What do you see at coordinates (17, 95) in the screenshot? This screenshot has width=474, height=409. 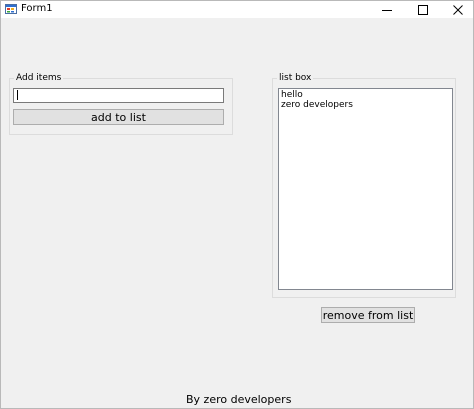 I see `text-caret` at bounding box center [17, 95].